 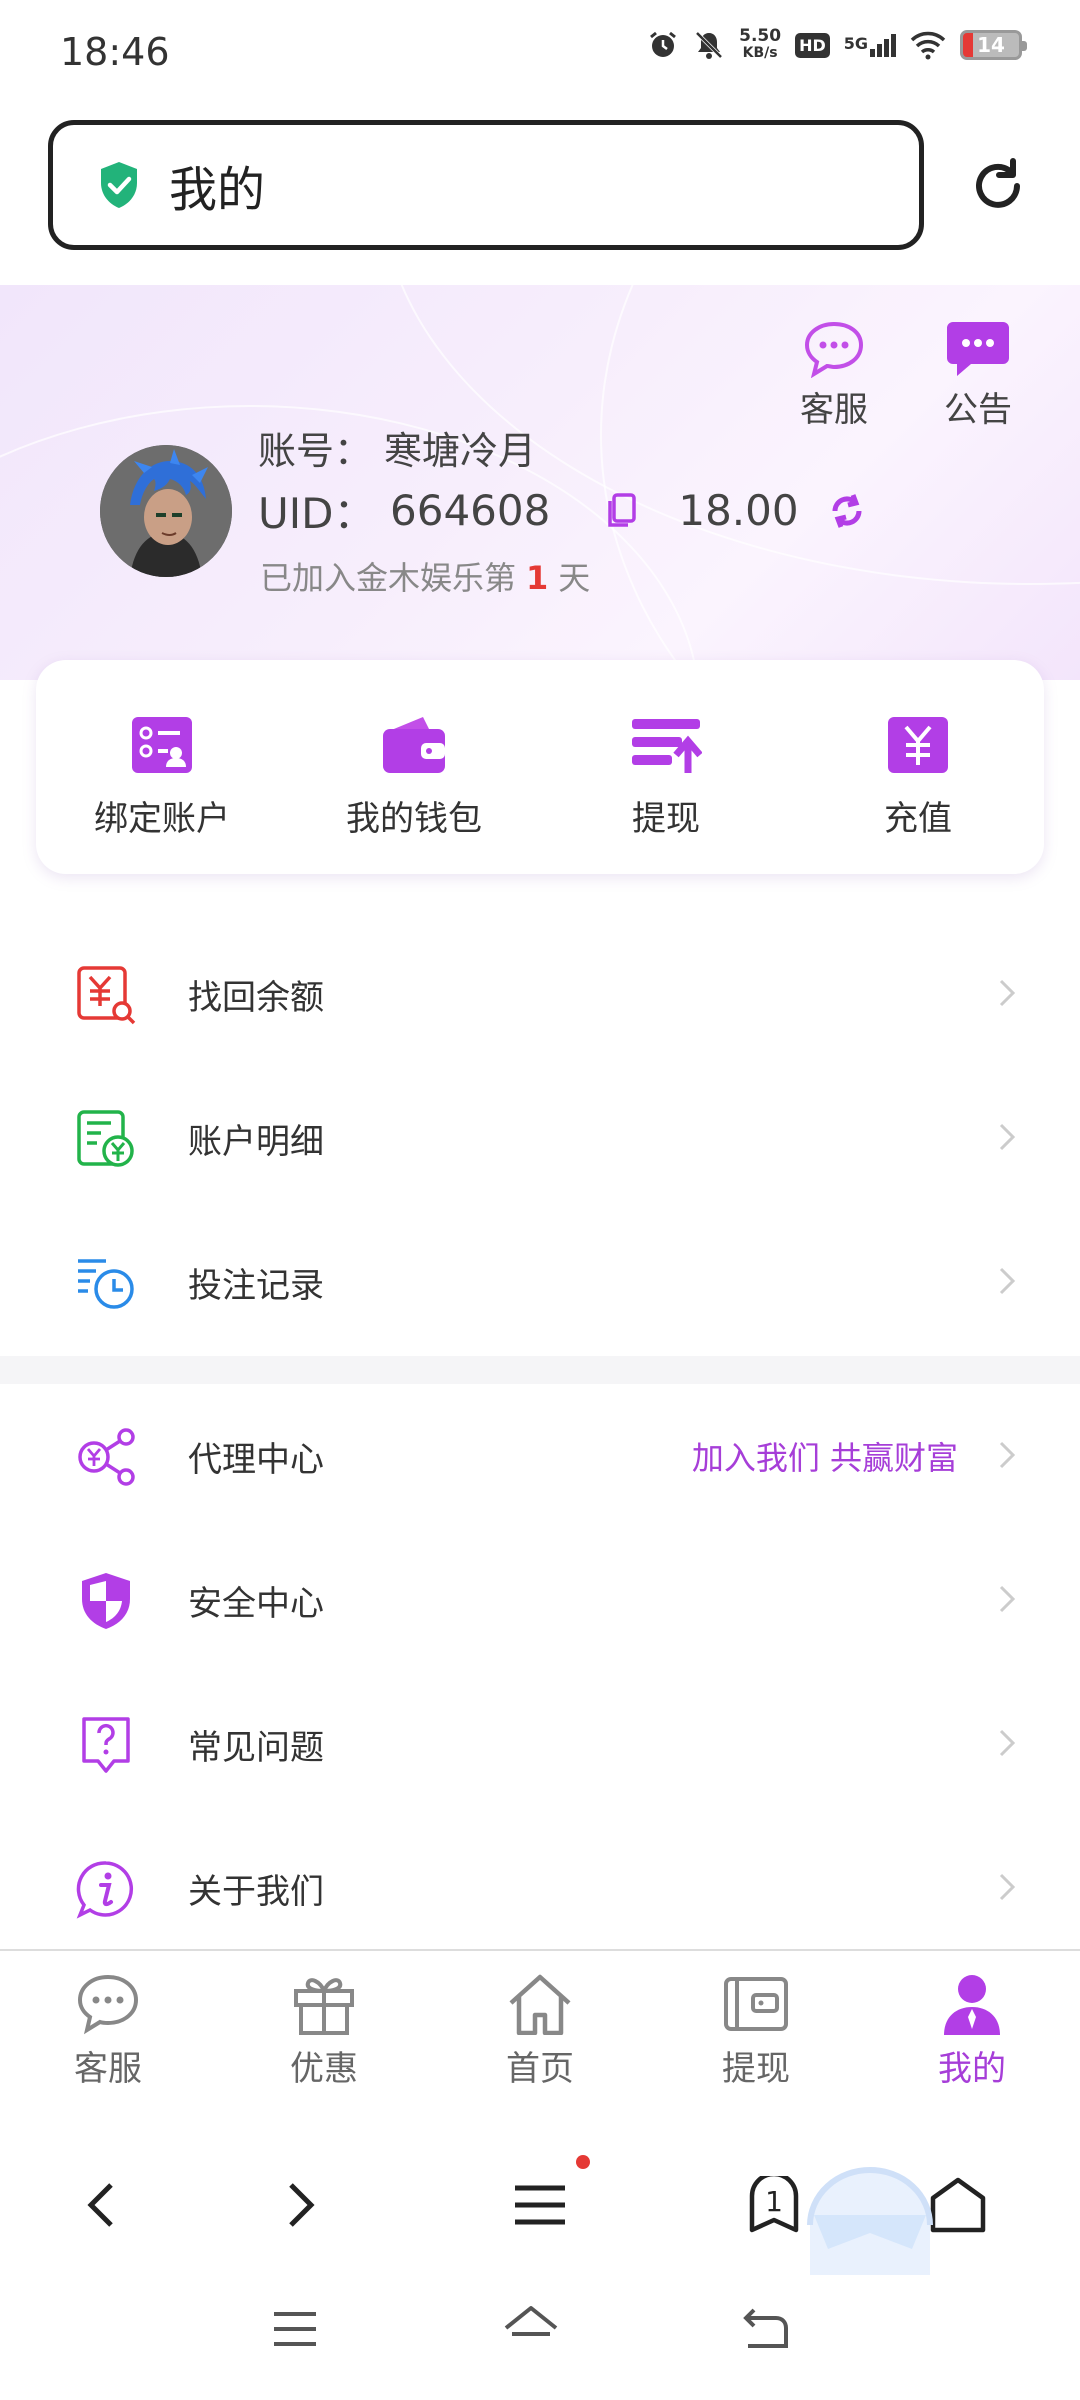 I want to click on recents-icon, so click(x=295, y=2329).